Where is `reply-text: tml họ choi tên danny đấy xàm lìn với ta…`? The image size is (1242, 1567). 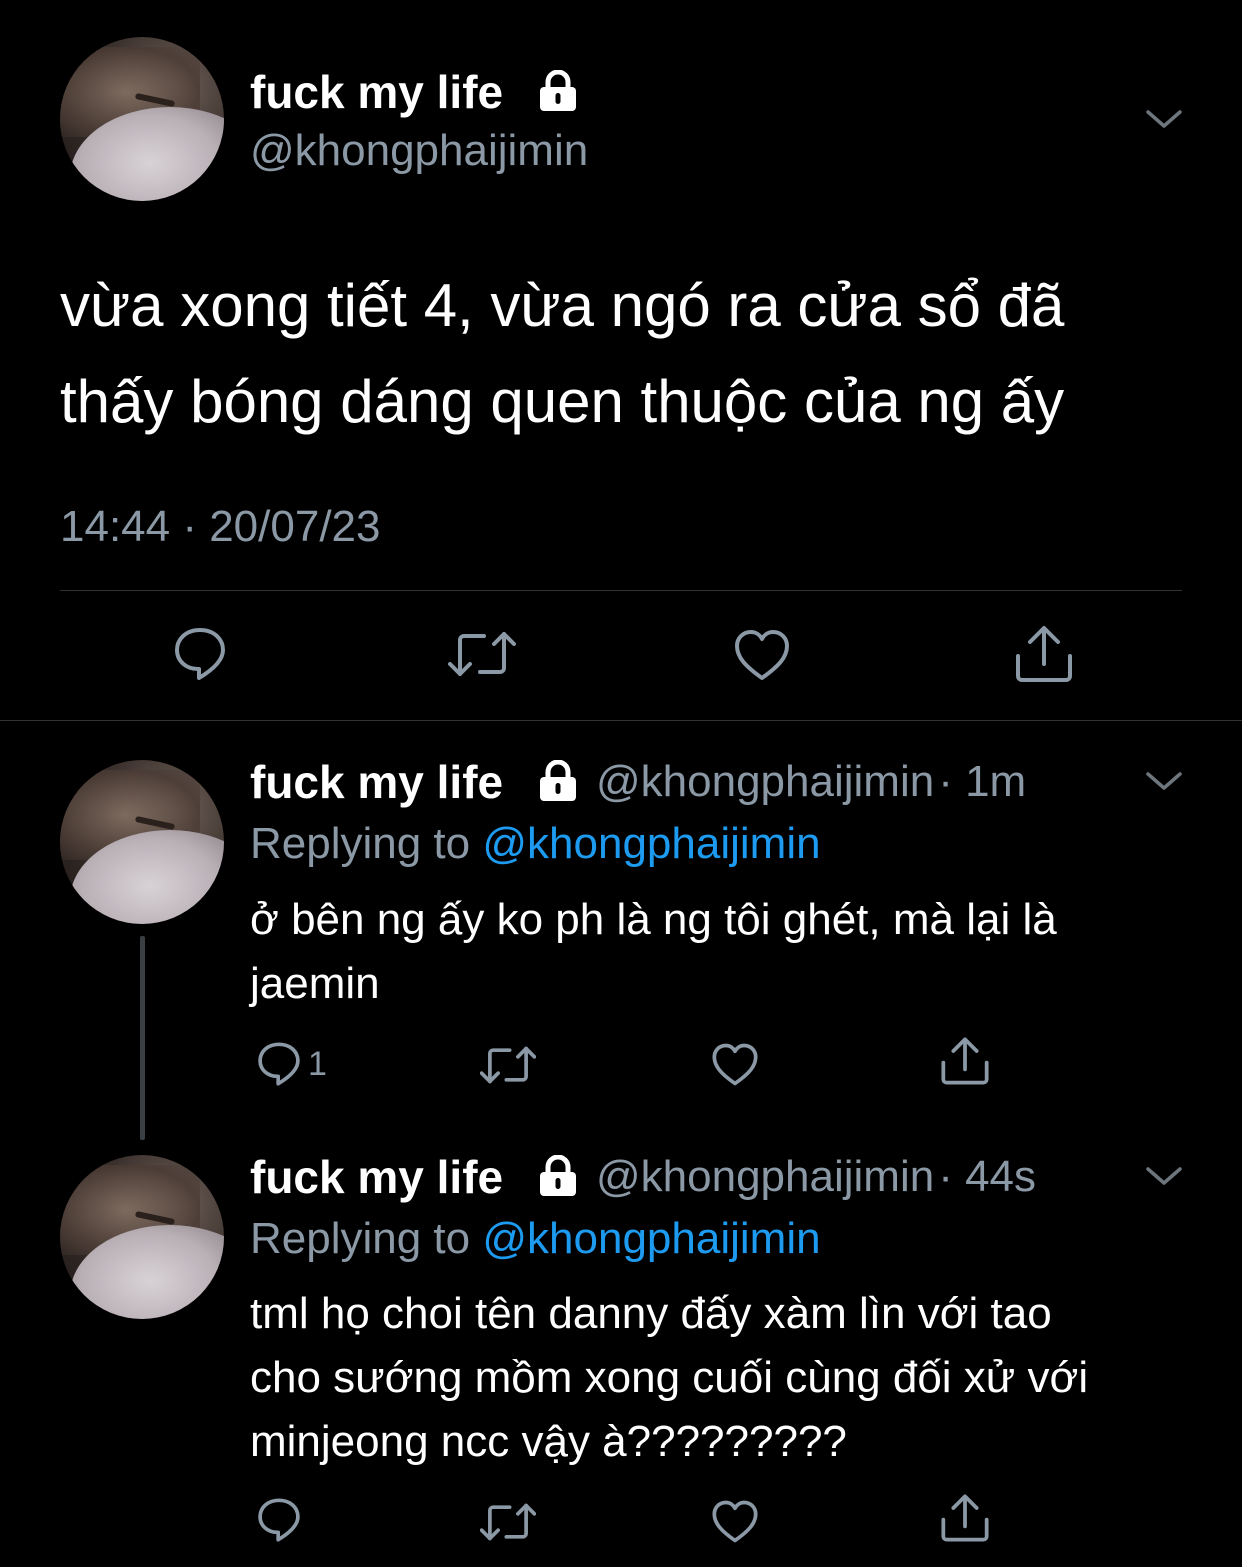 reply-text: tml họ choi tên danny đấy xàm lìn với ta… is located at coordinates (669, 1378).